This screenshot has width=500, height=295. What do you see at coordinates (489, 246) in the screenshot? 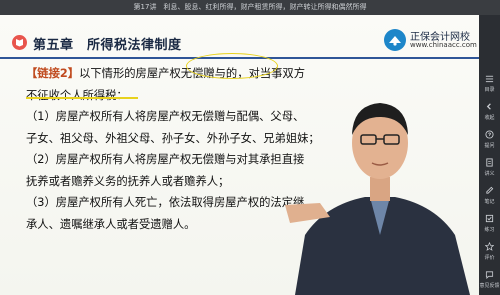
I see `star-icon` at bounding box center [489, 246].